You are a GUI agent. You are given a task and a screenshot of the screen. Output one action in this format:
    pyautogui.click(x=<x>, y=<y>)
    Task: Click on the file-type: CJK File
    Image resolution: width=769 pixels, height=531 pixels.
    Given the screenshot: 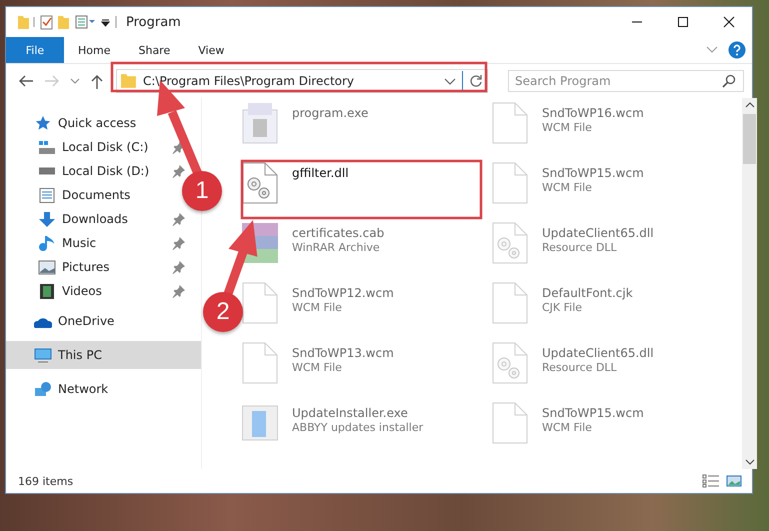 What is the action you would take?
    pyautogui.click(x=563, y=307)
    